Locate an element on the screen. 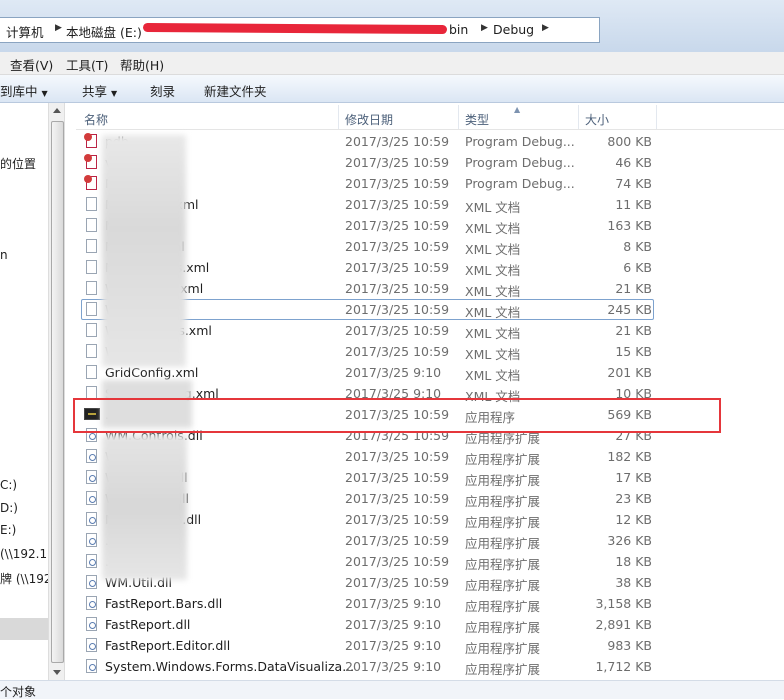 The image size is (784, 700). file-size: 800 KB is located at coordinates (629, 141).